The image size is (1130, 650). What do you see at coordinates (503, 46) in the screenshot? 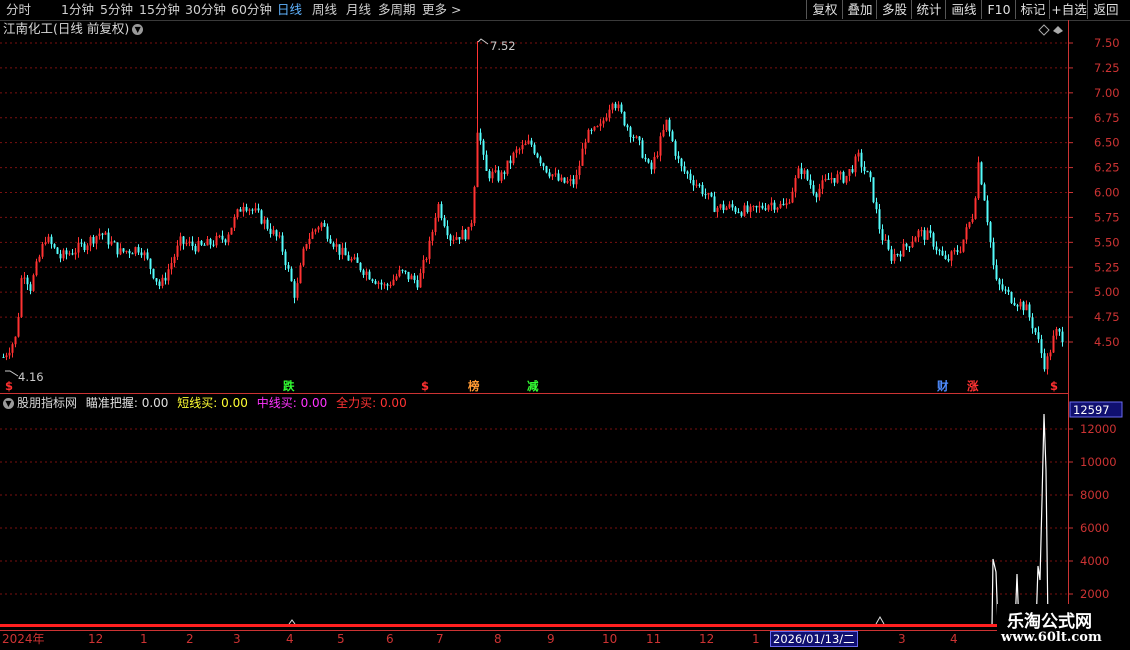
I see `high-price-label: 7.52` at bounding box center [503, 46].